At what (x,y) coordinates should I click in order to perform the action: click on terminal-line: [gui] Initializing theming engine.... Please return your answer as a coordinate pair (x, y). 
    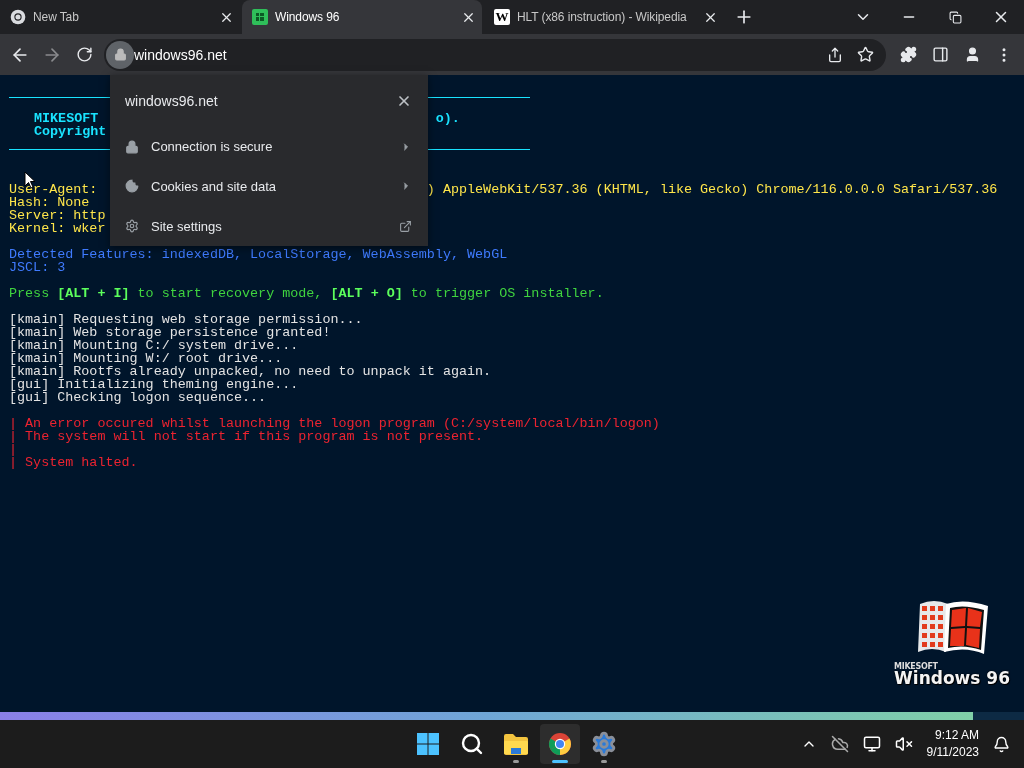
    Looking at the image, I should click on (154, 384).